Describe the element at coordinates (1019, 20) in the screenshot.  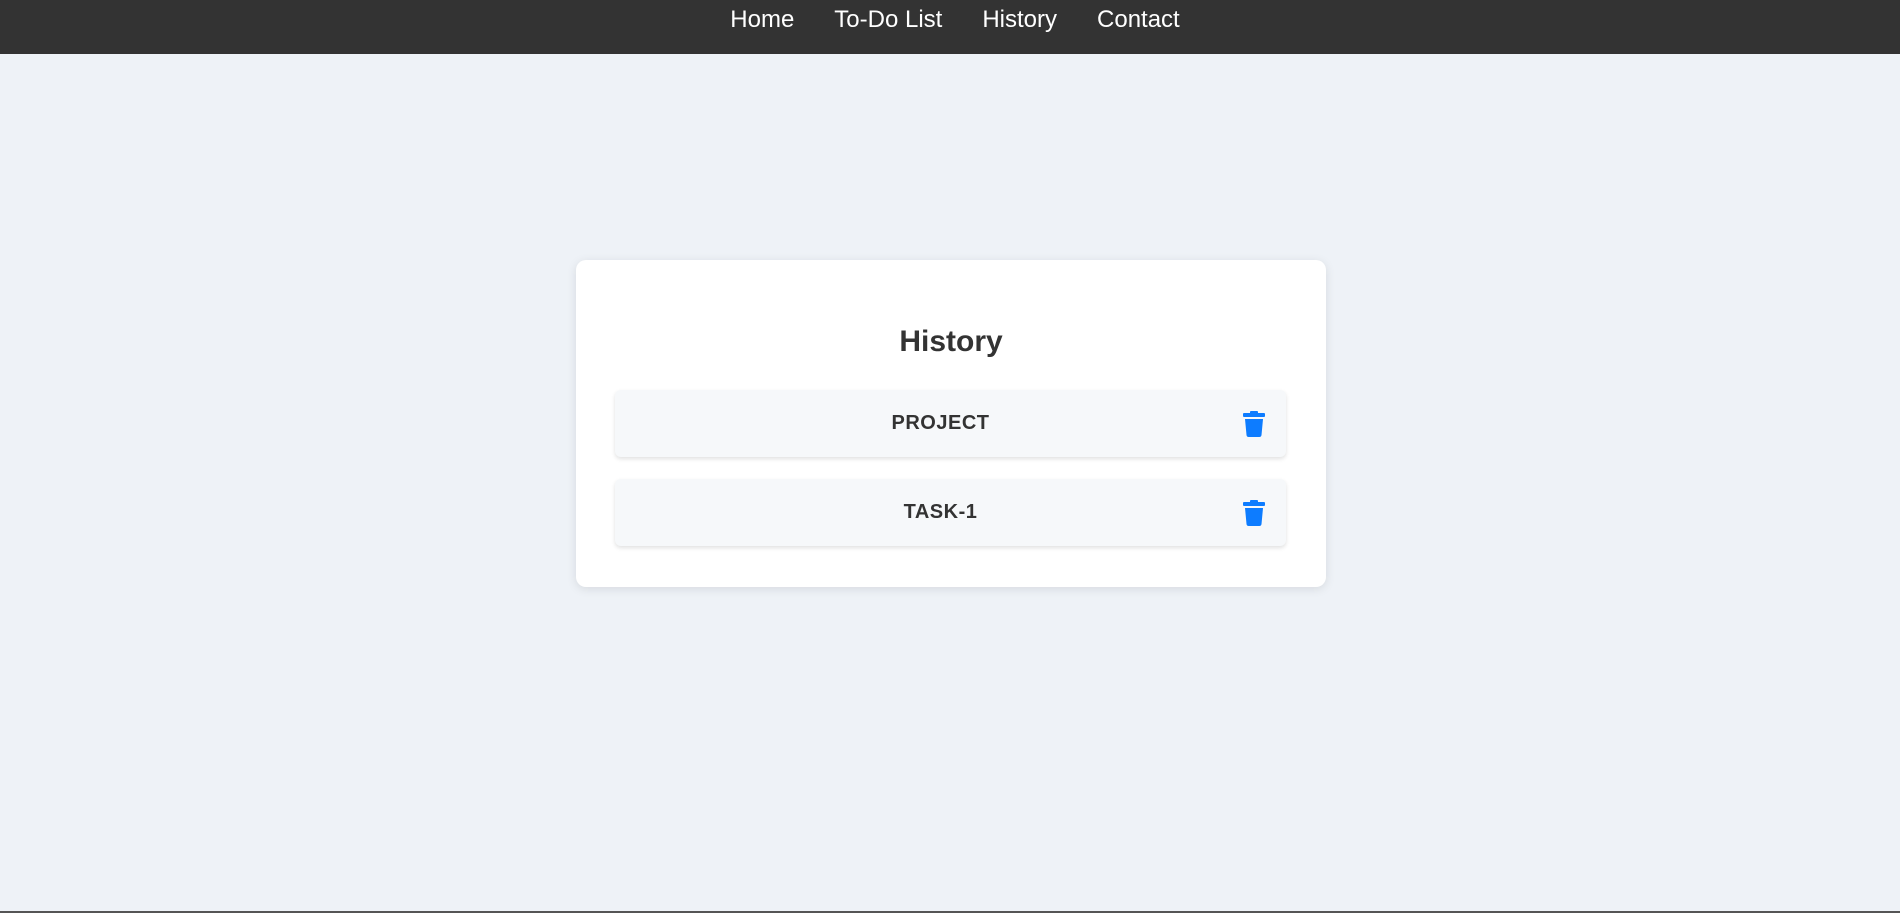
I see `nav-link-history: History` at that location.